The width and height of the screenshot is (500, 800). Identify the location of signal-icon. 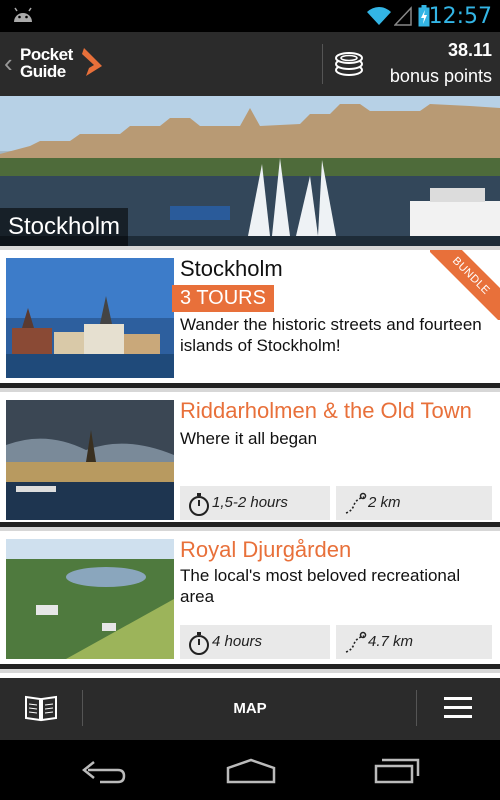
(403, 16).